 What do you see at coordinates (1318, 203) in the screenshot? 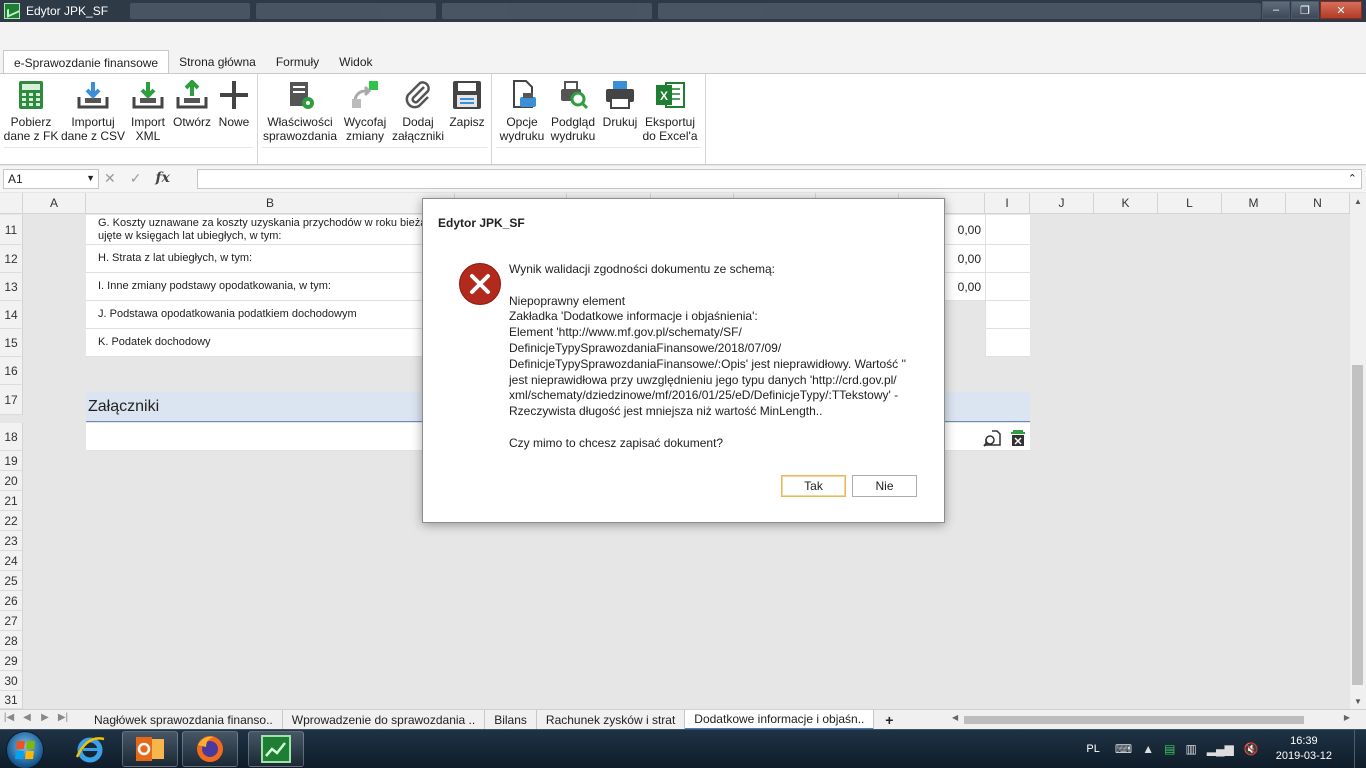
I see `column-header-n: N` at bounding box center [1318, 203].